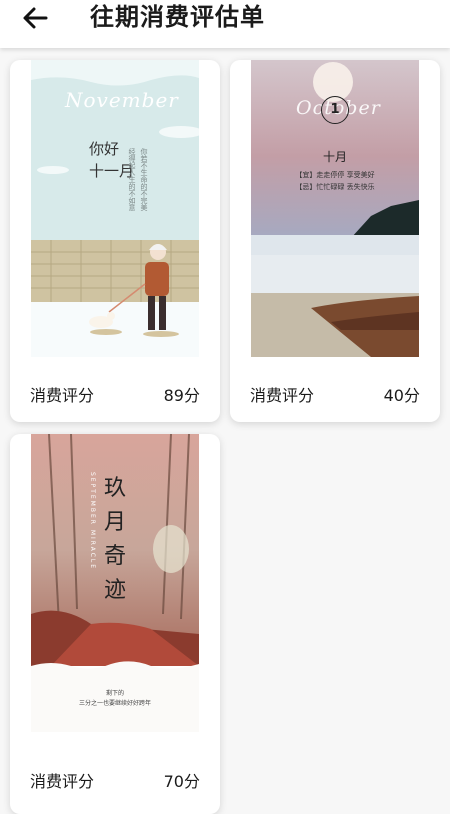  What do you see at coordinates (177, 17) in the screenshot?
I see `page-title: 往期消费评估单` at bounding box center [177, 17].